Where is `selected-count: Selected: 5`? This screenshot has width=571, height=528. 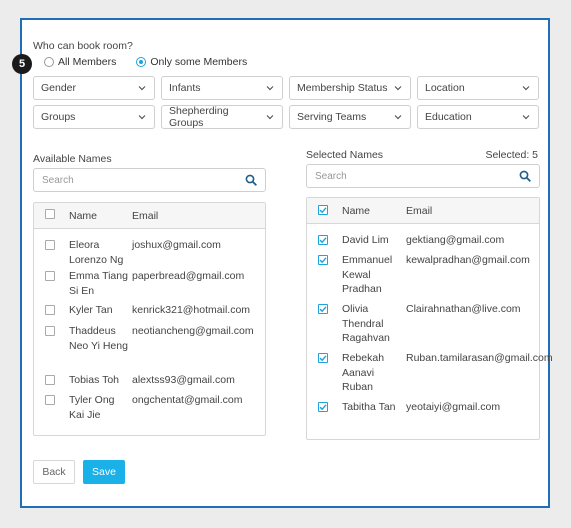 selected-count: Selected: 5 is located at coordinates (511, 155).